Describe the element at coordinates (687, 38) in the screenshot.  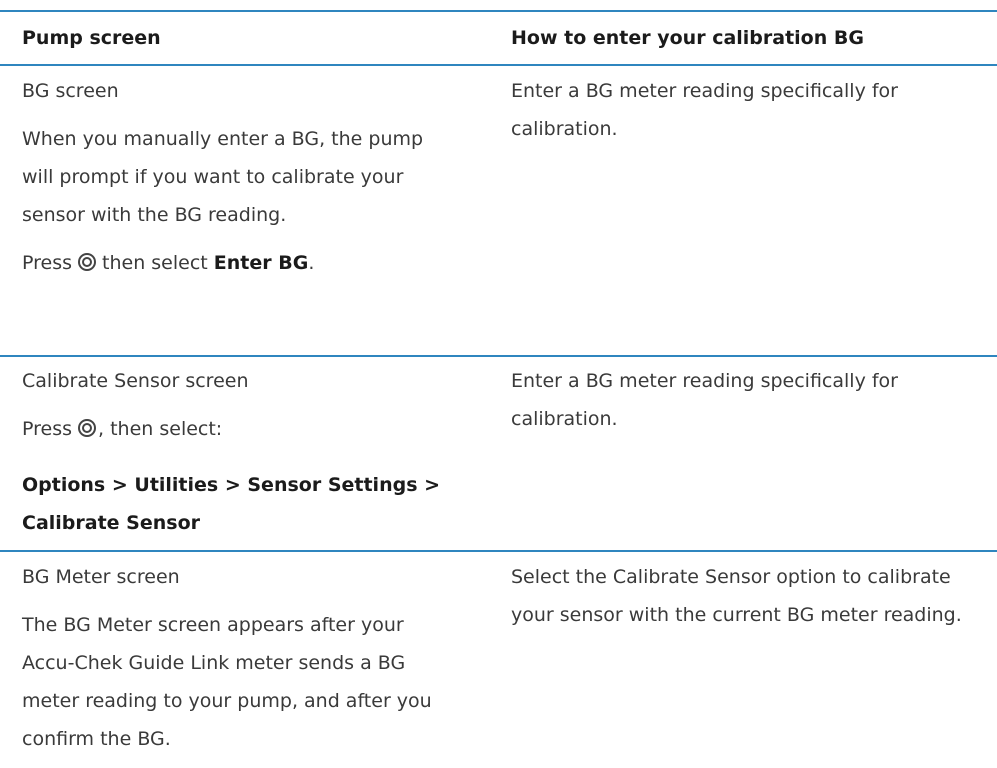
I see `header-calibration-bg: How to enter your calibration BG` at that location.